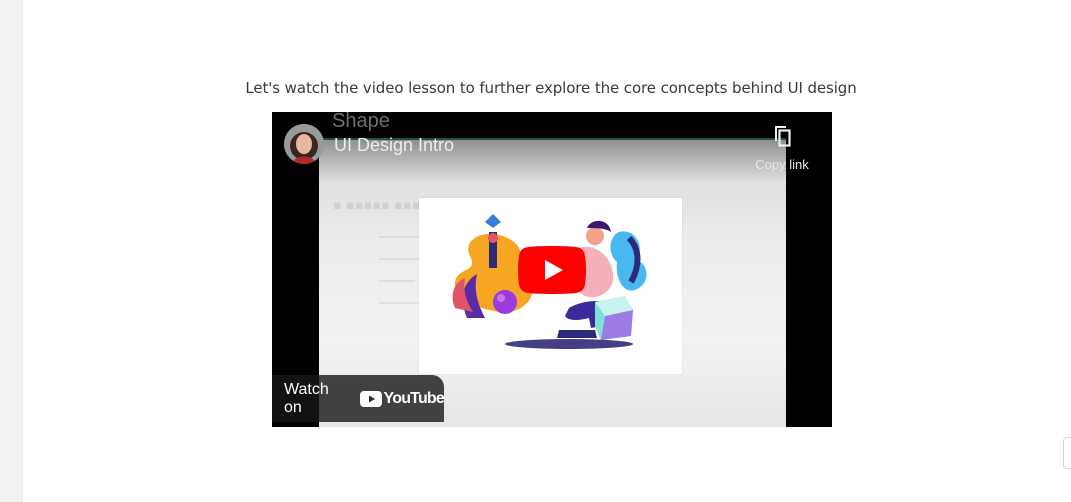 This screenshot has width=1071, height=502. Describe the element at coordinates (11, 251) in the screenshot. I see `left-gutter` at that location.